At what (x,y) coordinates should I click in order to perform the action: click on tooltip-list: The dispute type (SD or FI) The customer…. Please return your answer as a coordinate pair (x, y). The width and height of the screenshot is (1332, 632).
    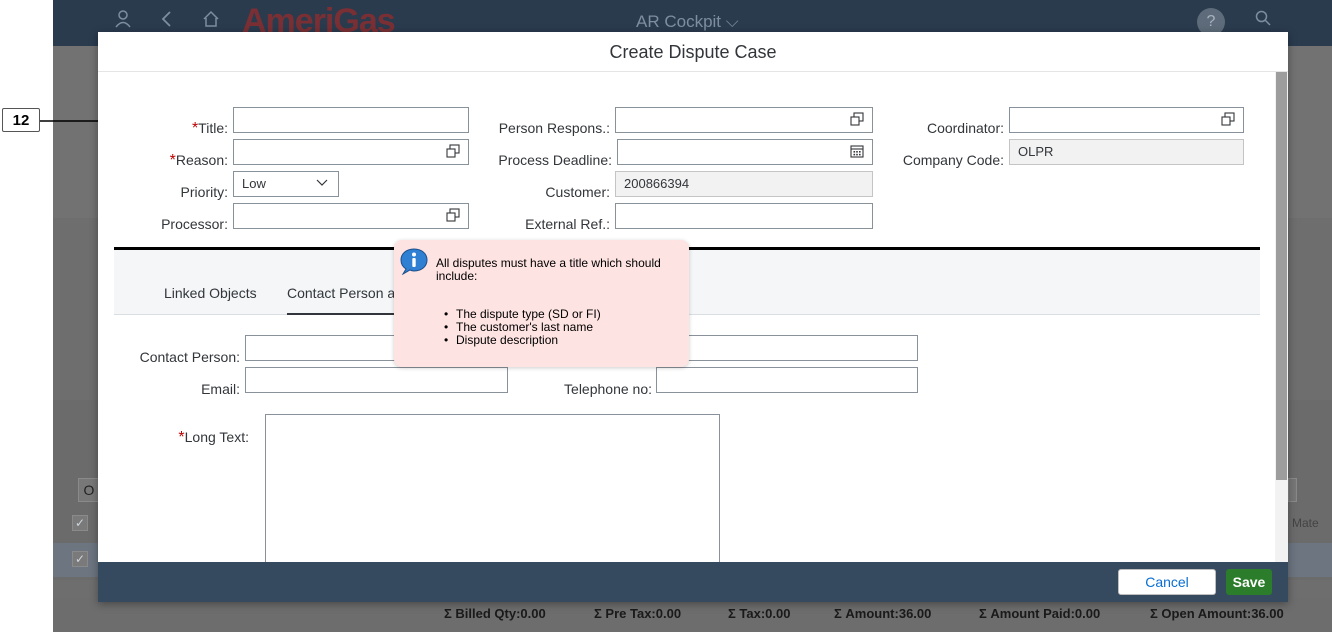
    Looking at the image, I should click on (522, 328).